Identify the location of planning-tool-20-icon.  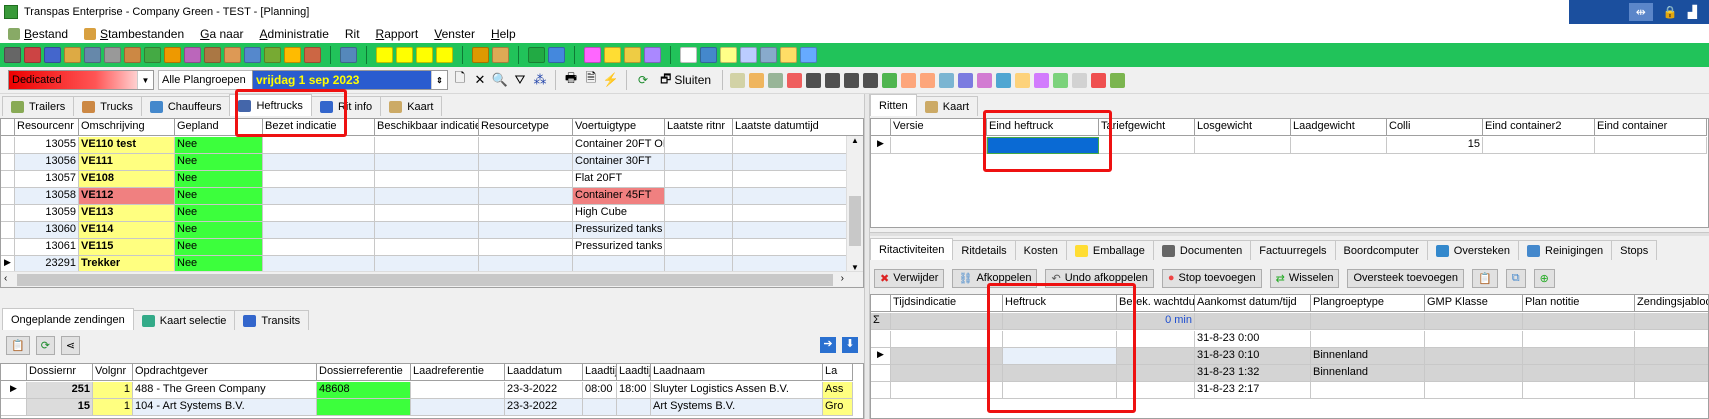
(1099, 80).